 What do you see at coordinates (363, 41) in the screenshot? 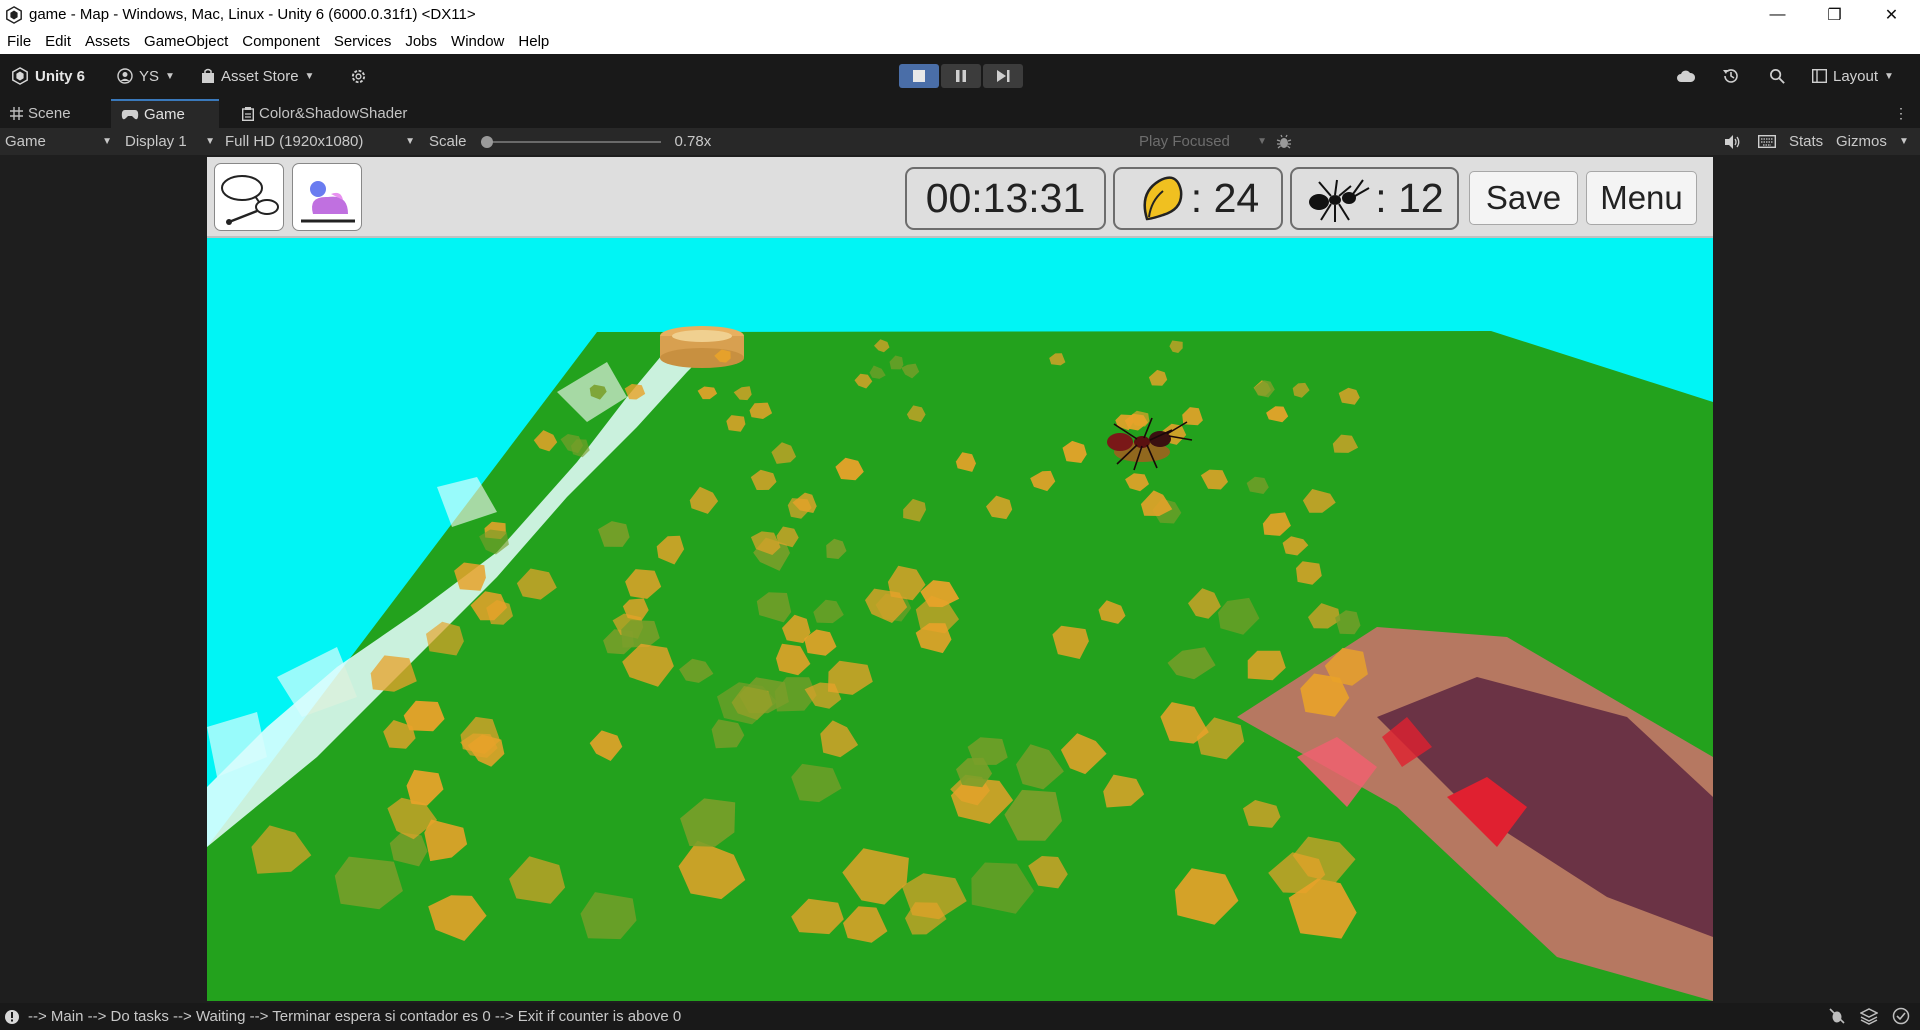
I see `menu-services: Services` at bounding box center [363, 41].